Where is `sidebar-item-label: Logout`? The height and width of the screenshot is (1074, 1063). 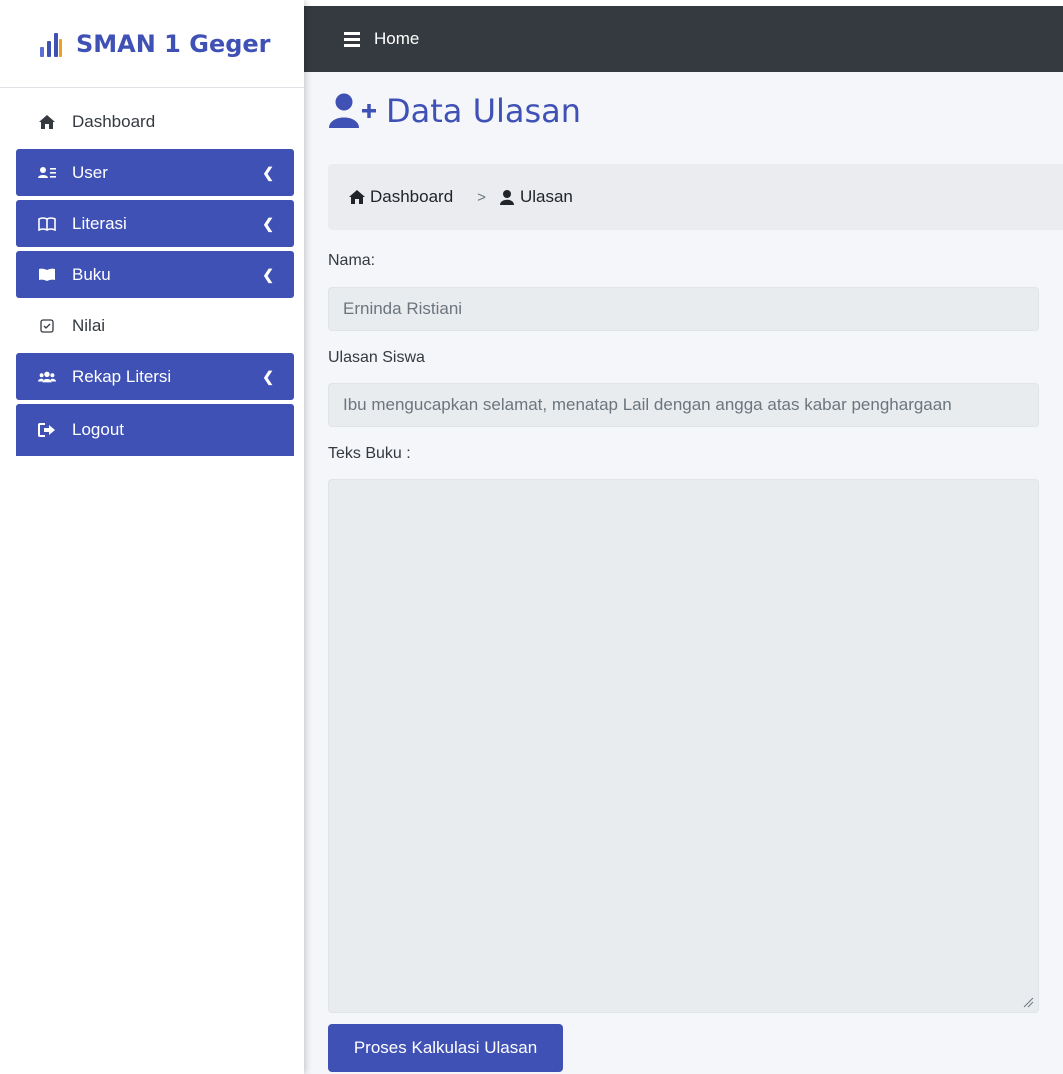
sidebar-item-label: Logout is located at coordinates (98, 429).